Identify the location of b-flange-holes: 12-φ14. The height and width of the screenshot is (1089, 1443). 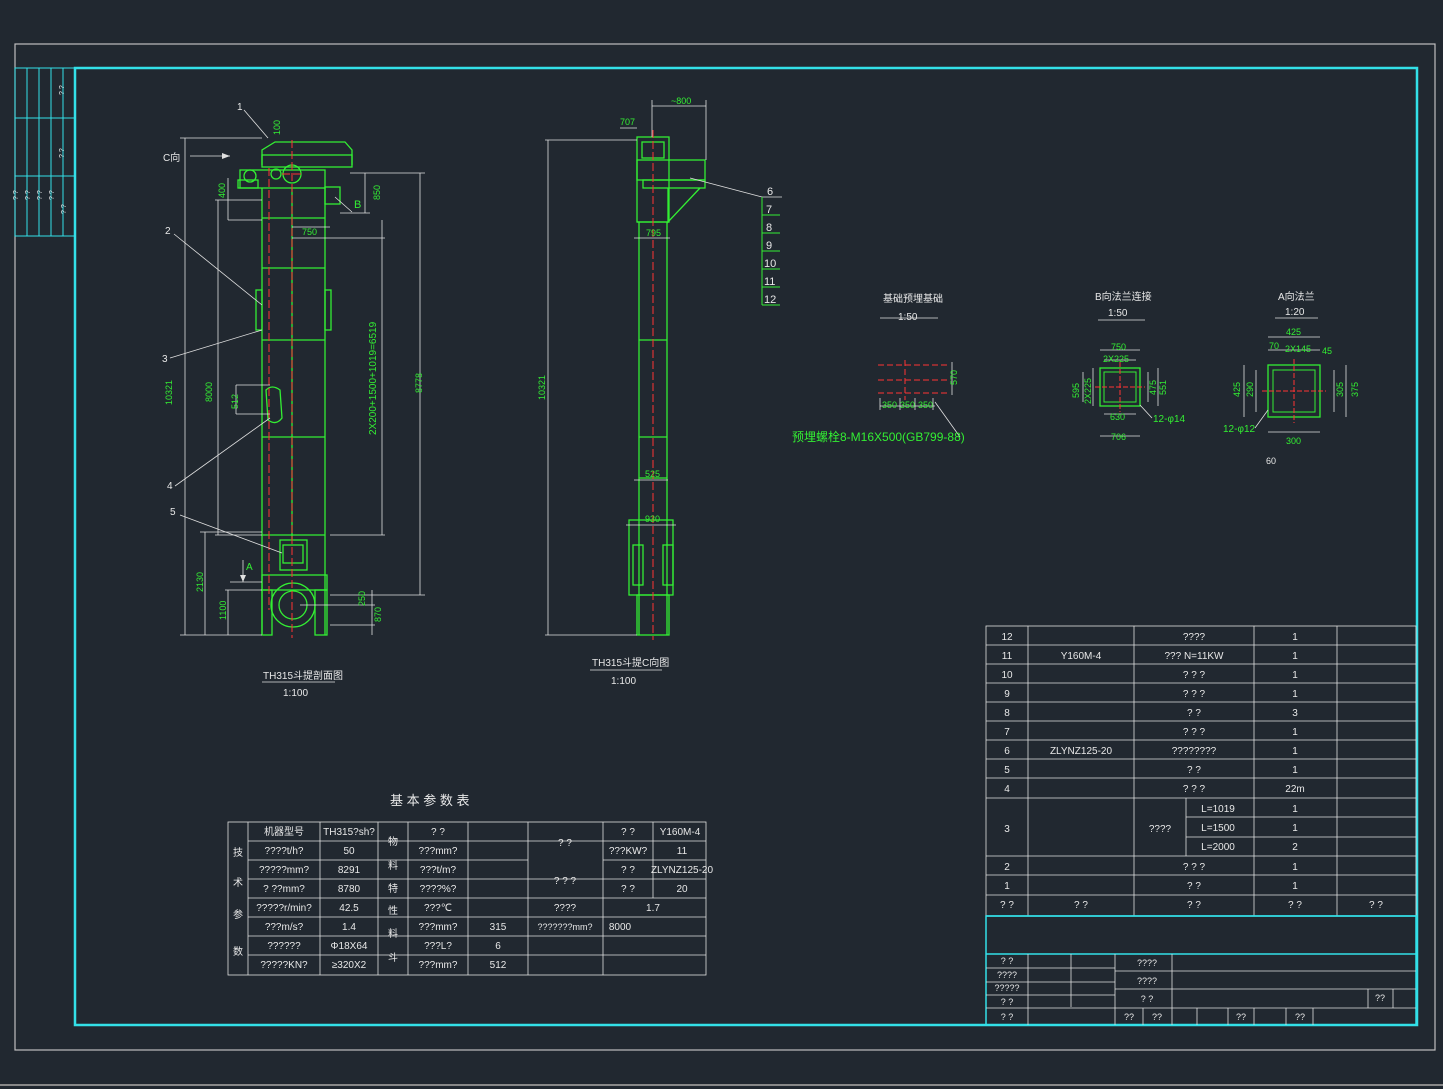
(1169, 419).